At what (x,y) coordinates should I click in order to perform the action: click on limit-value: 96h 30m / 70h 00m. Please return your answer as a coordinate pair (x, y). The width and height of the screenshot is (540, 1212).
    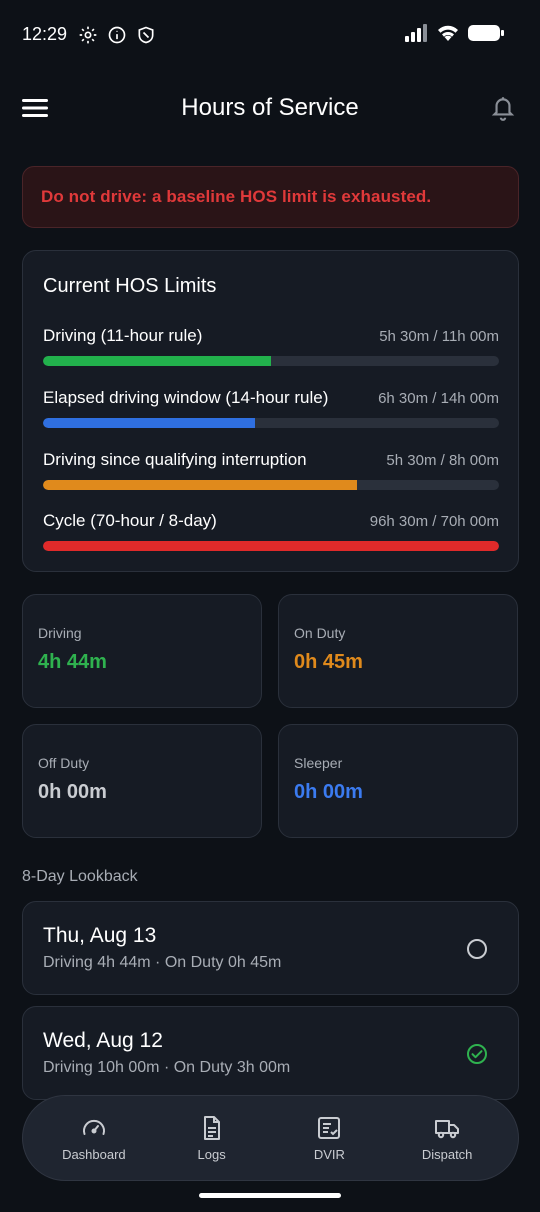
    Looking at the image, I should click on (434, 521).